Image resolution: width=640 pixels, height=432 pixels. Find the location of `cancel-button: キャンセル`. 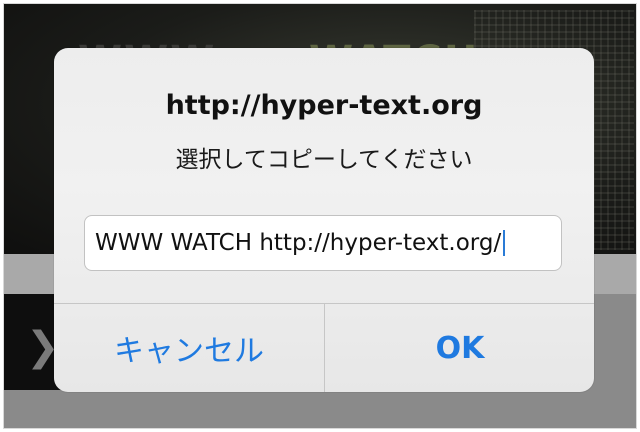

cancel-button: キャンセル is located at coordinates (189, 348).